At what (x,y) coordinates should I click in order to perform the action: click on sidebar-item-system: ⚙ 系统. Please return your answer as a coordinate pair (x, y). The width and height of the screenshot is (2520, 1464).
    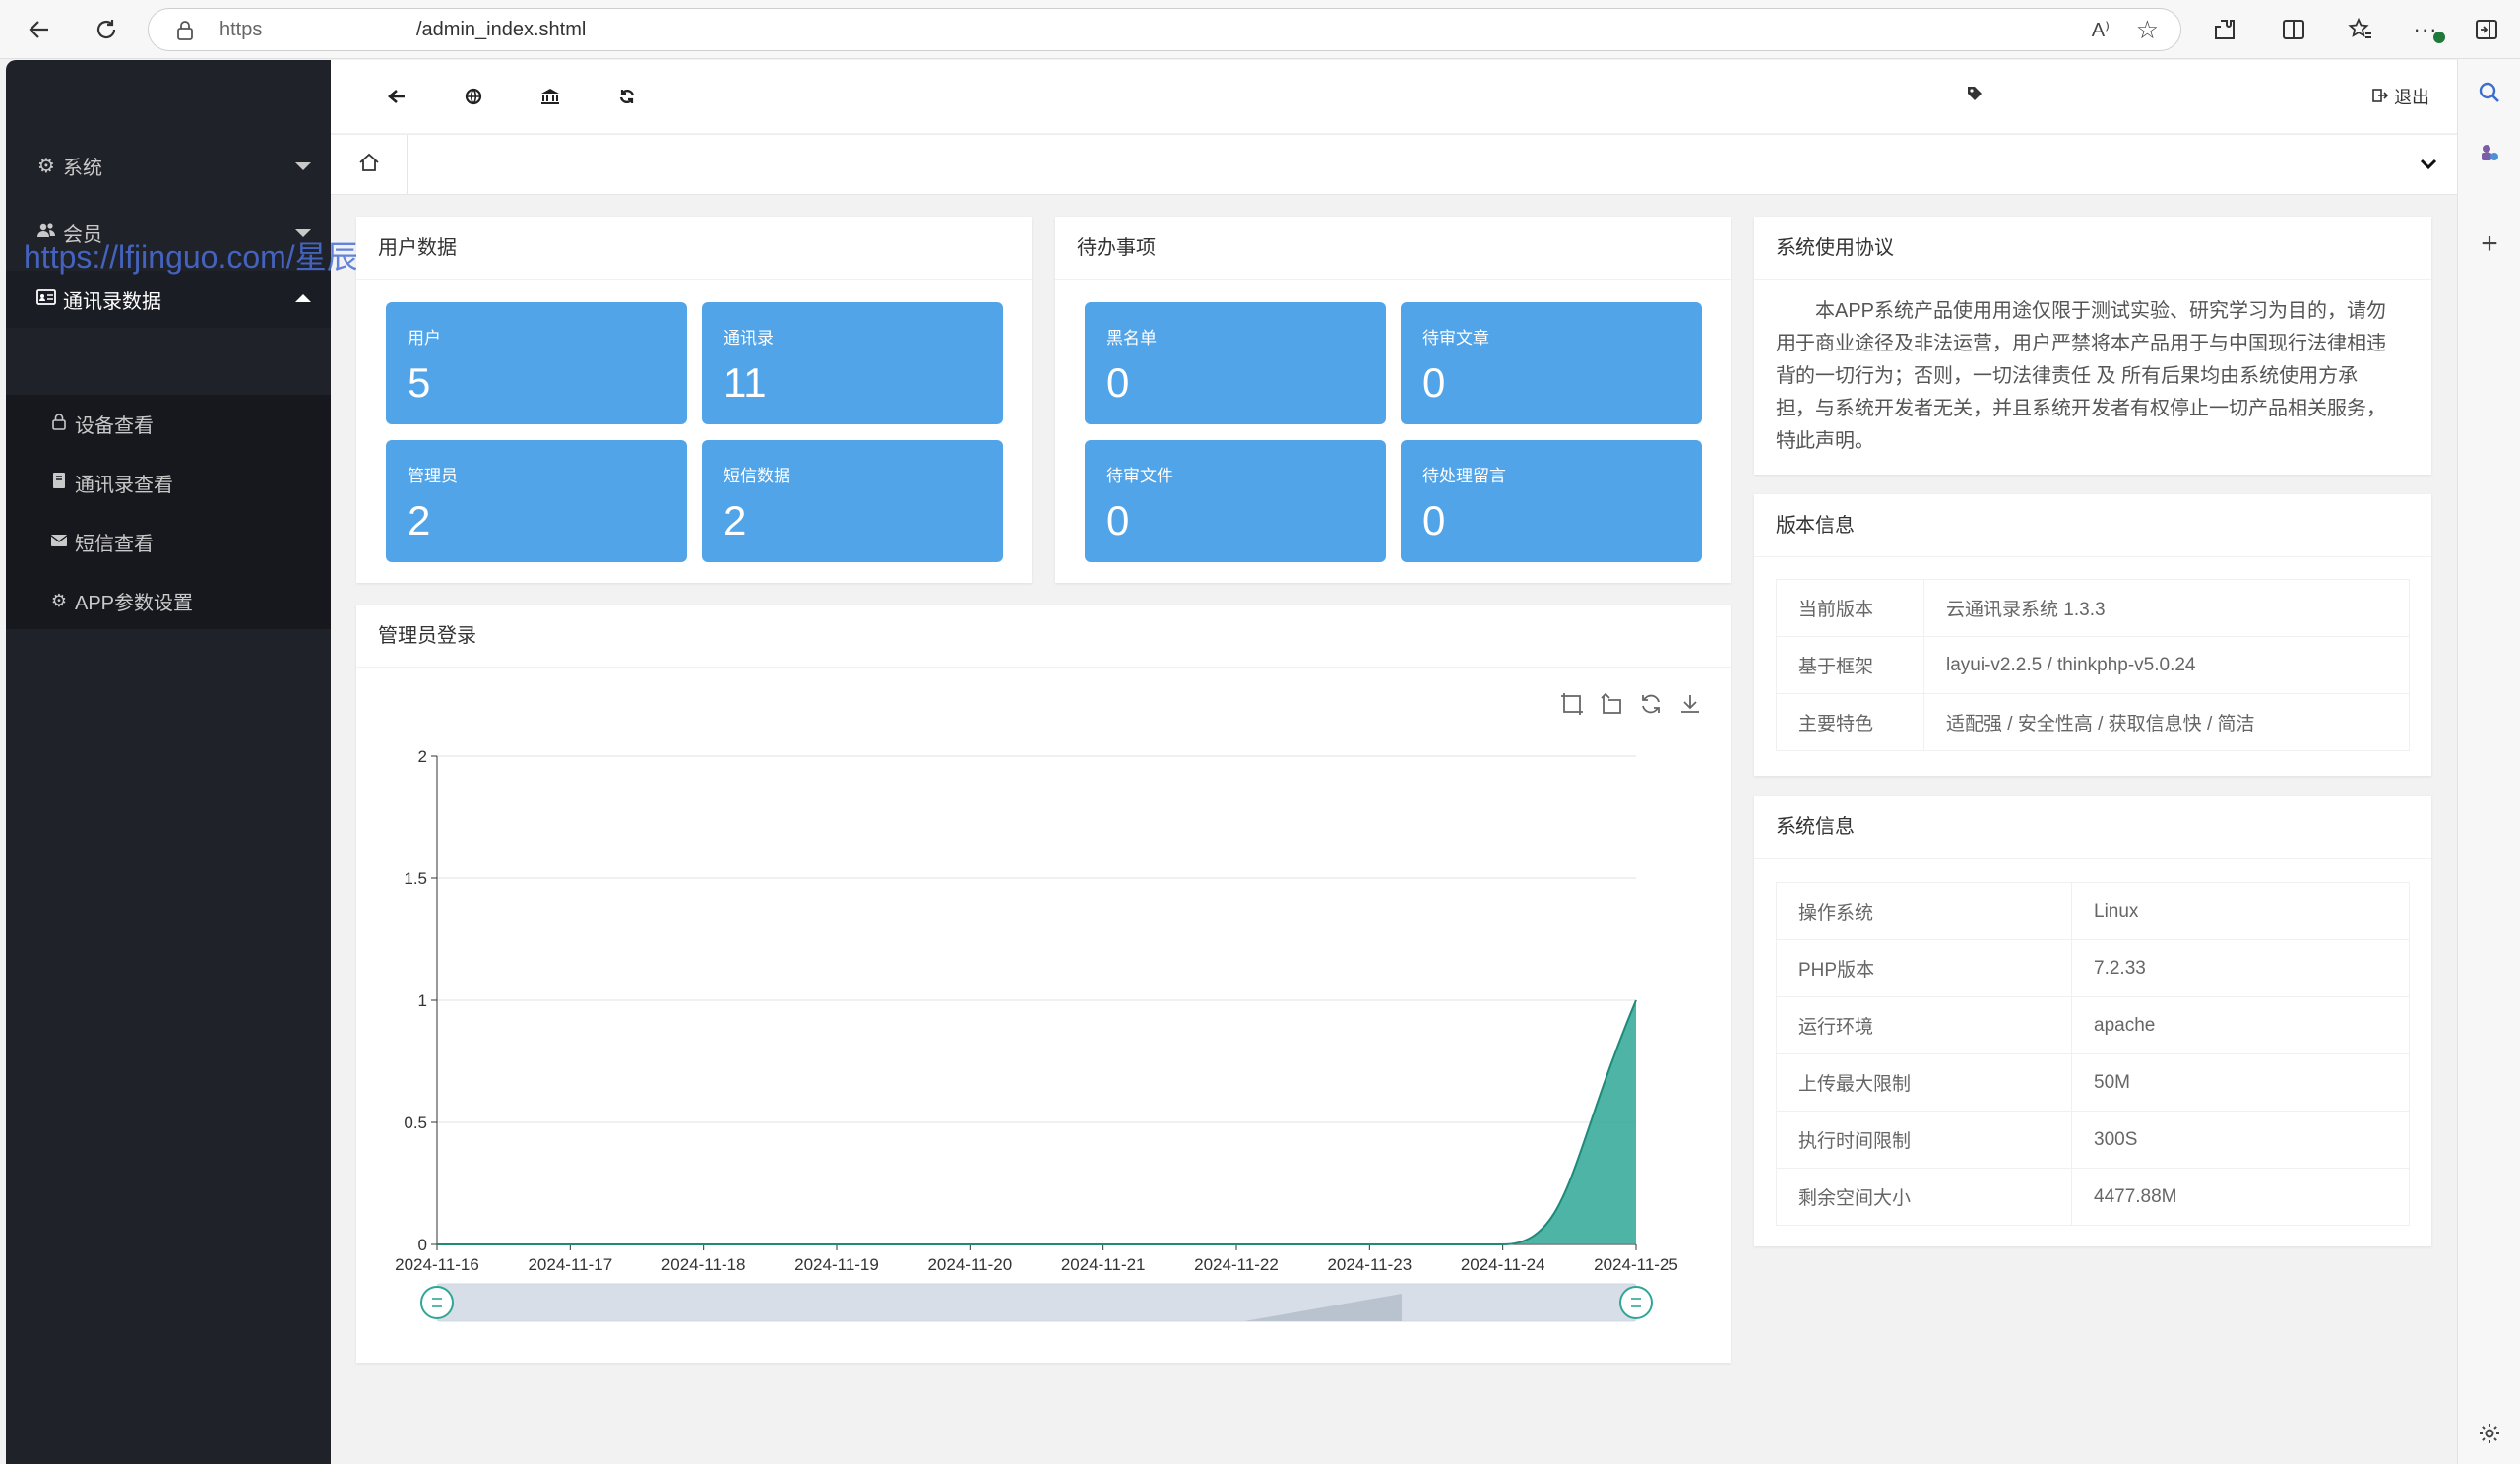
    Looking at the image, I should click on (168, 166).